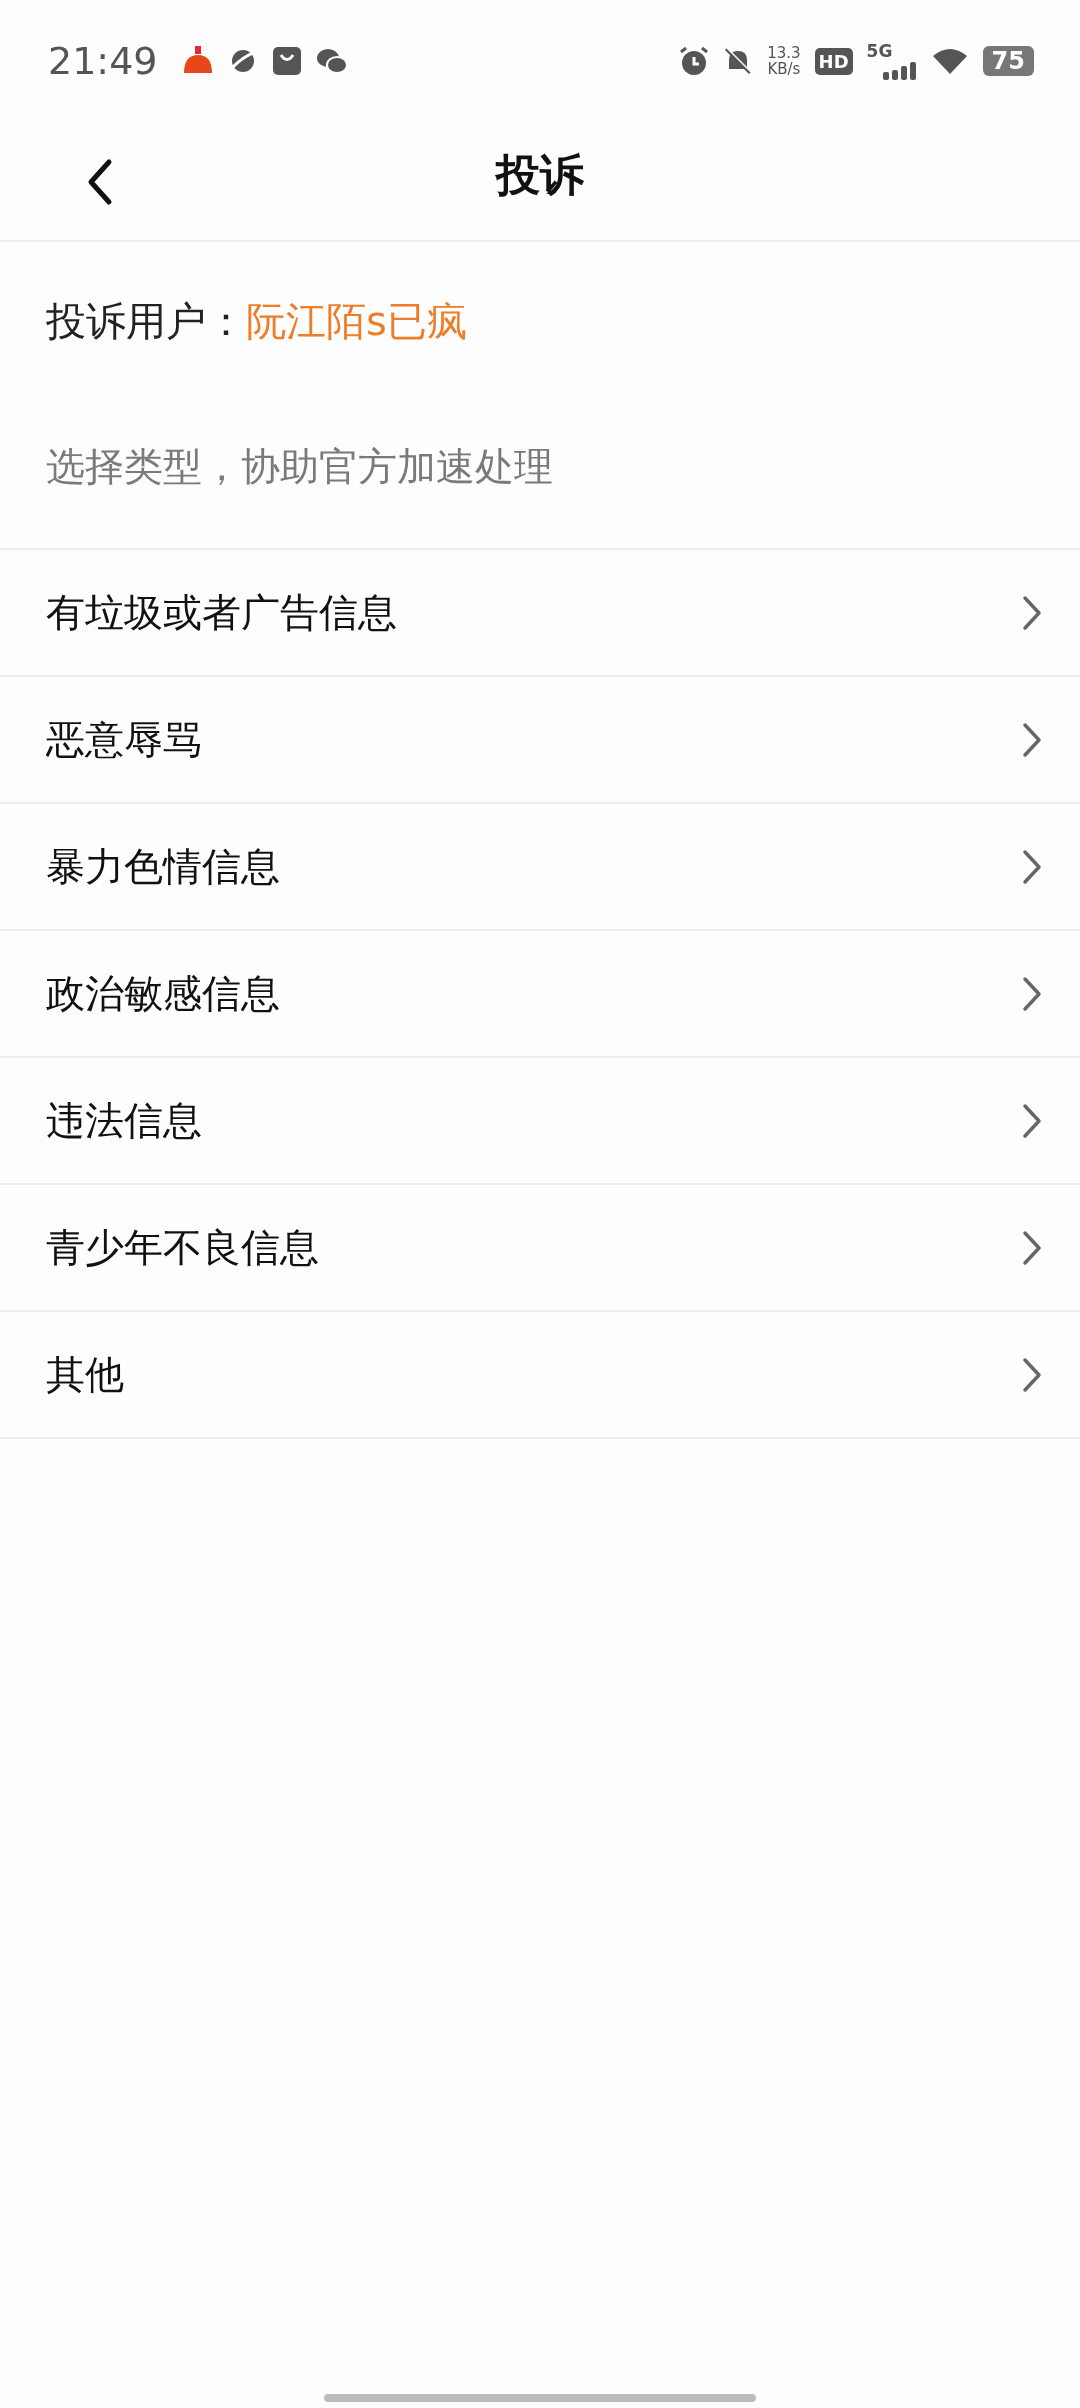  I want to click on target-label: 投诉用户：, so click(146, 321).